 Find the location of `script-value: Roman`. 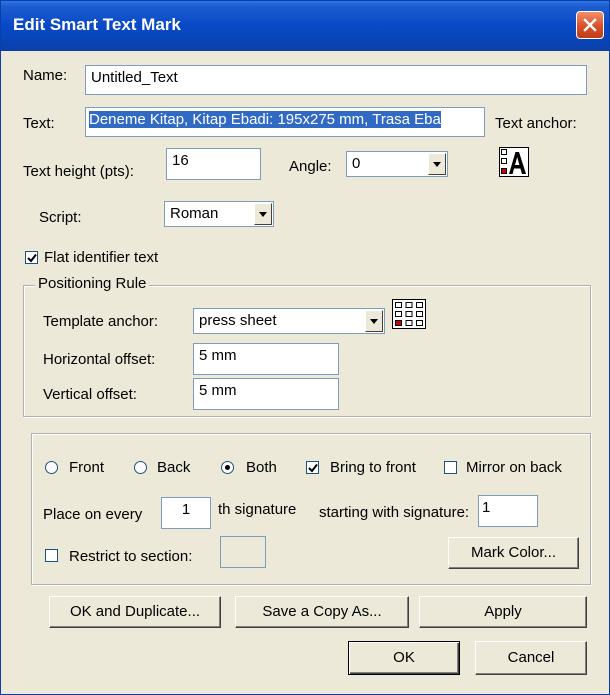

script-value: Roman is located at coordinates (194, 213).